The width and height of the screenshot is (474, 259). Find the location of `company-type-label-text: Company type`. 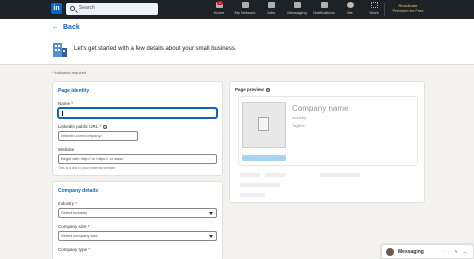

company-type-label-text: Company type is located at coordinates (73, 249).